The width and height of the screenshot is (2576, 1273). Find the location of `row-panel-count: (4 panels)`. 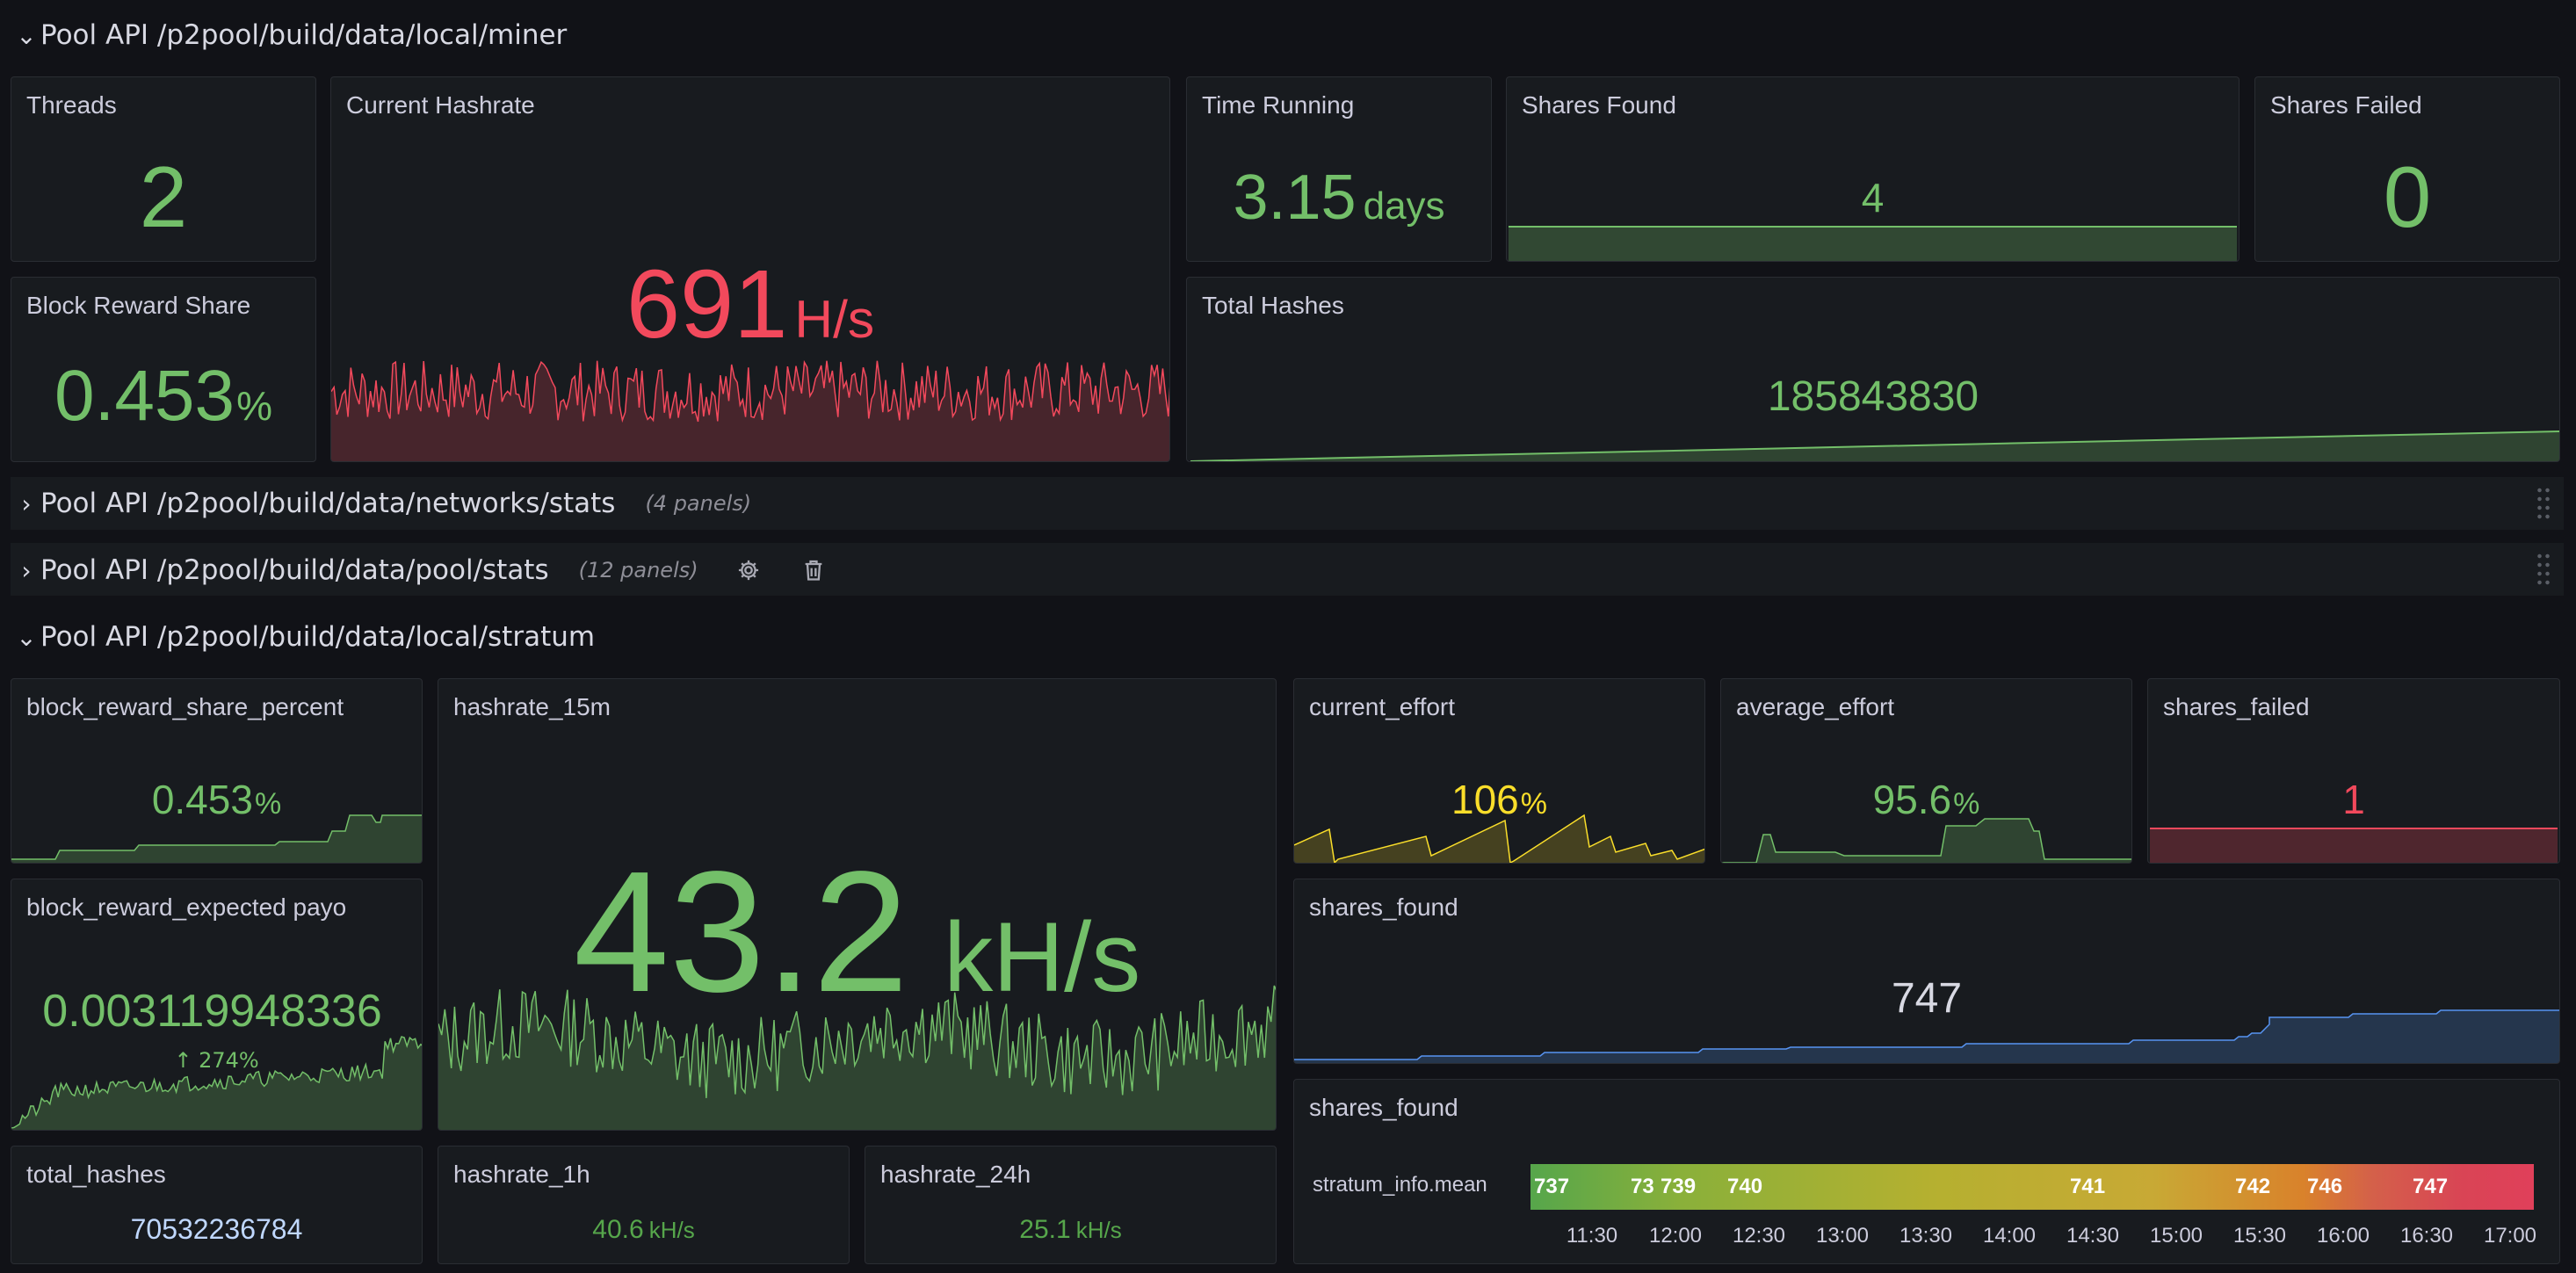

row-panel-count: (4 panels) is located at coordinates (698, 504).